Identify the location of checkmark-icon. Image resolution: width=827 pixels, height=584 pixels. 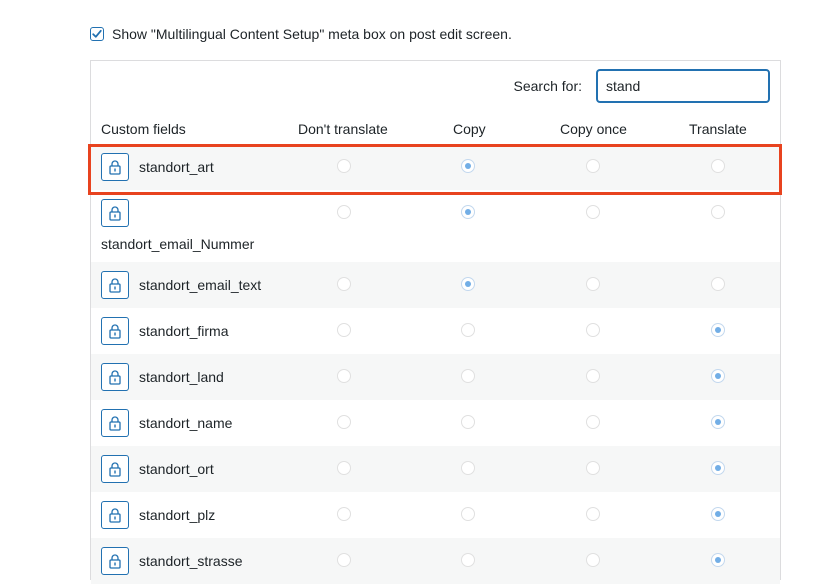
(97, 33).